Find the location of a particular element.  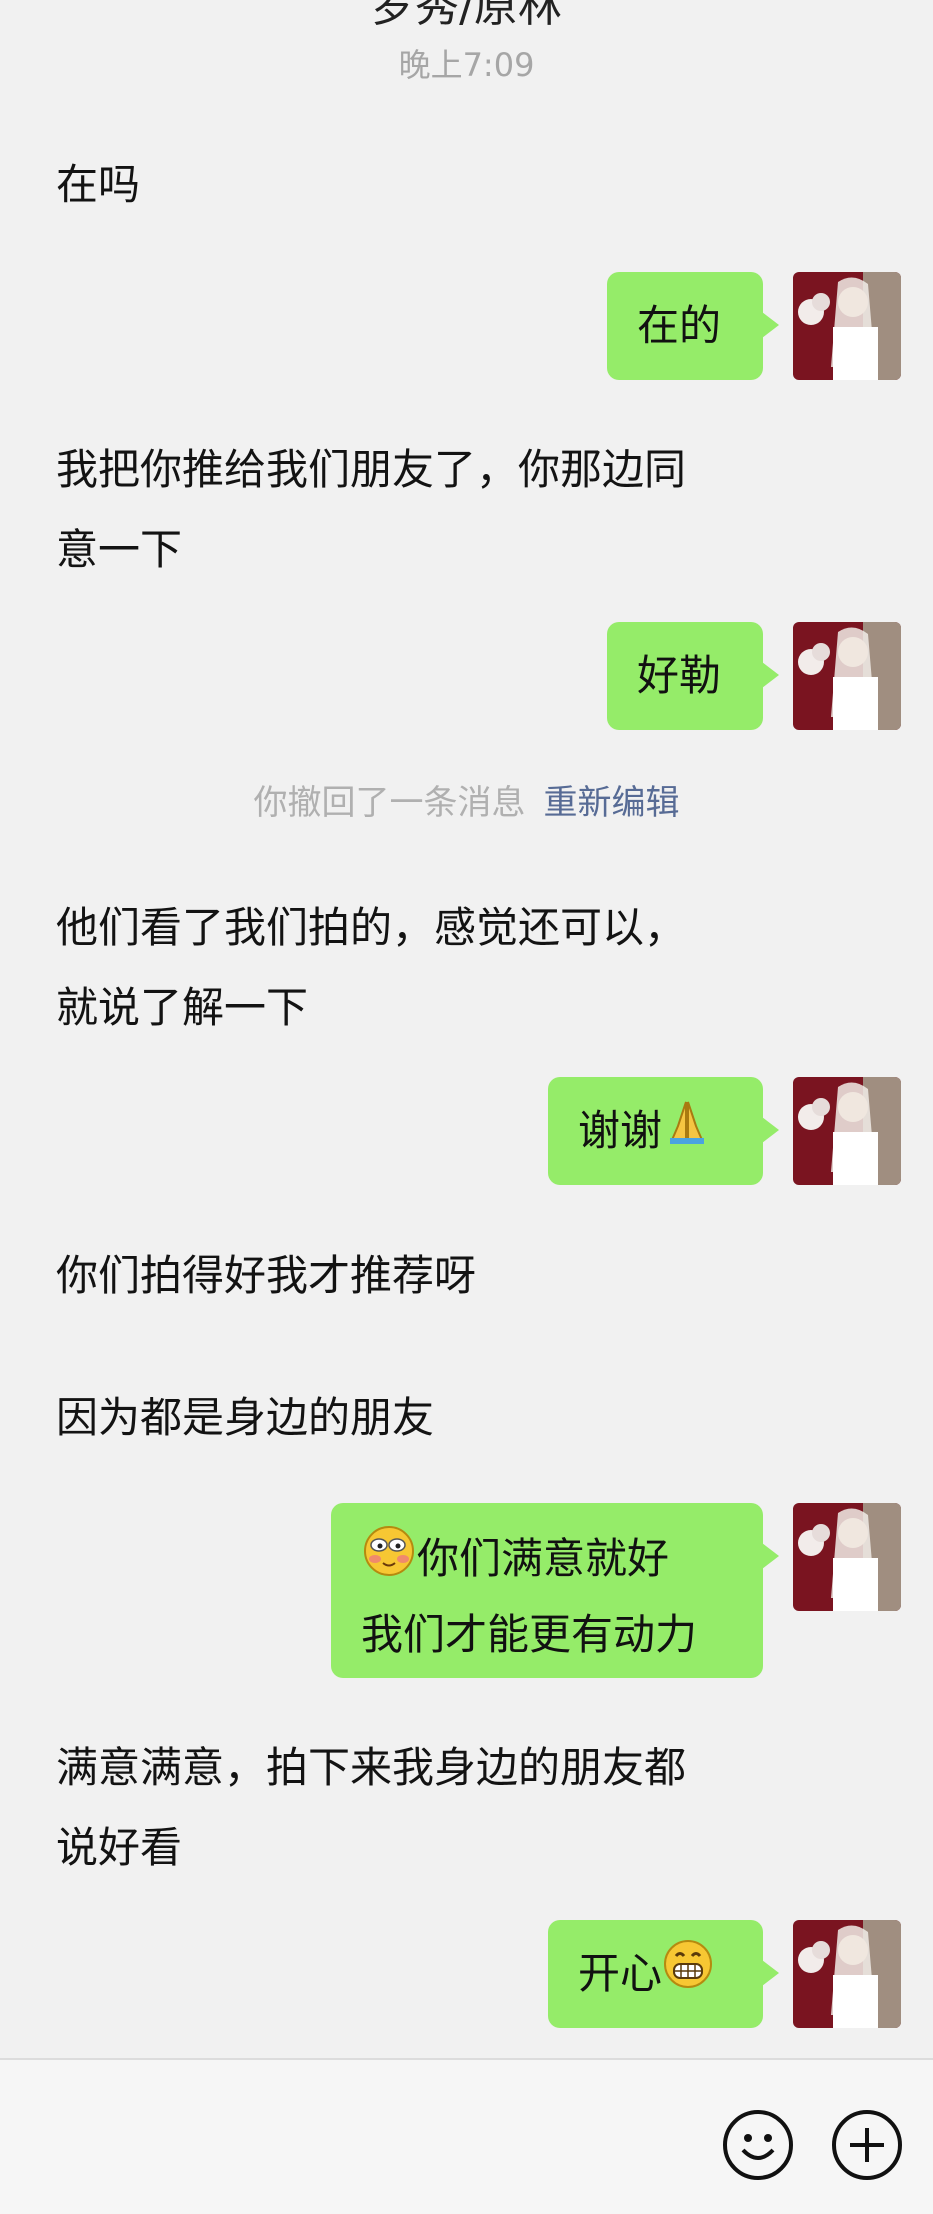

incoming-message: 你们拍得好我才推荐呀 is located at coordinates (406, 1276).